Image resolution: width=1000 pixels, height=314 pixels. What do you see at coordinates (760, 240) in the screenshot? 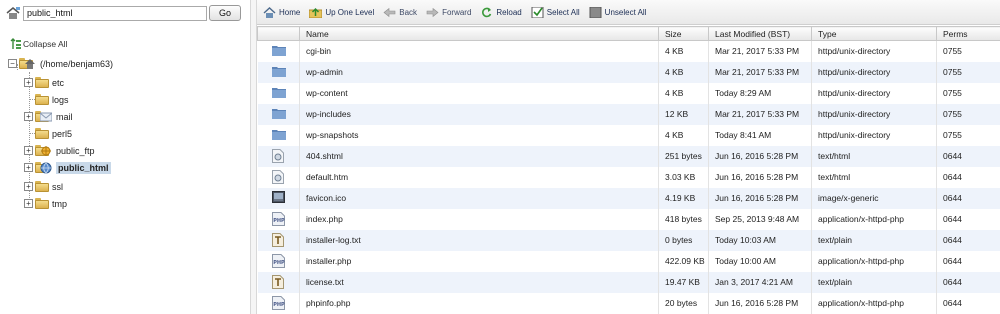
I see `file-modified-cell: Today 10:03 AM` at bounding box center [760, 240].